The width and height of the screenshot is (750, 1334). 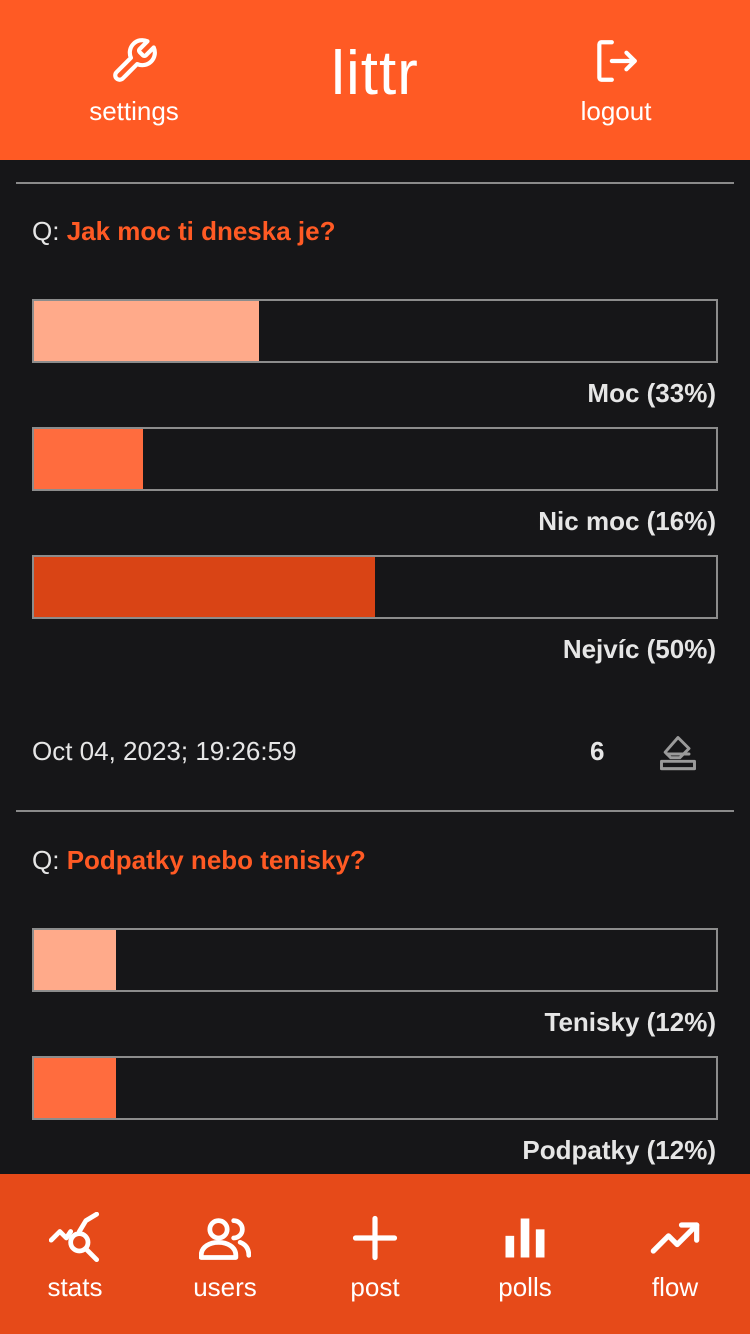 I want to click on option-label: Tenisky (12%), so click(x=630, y=1022).